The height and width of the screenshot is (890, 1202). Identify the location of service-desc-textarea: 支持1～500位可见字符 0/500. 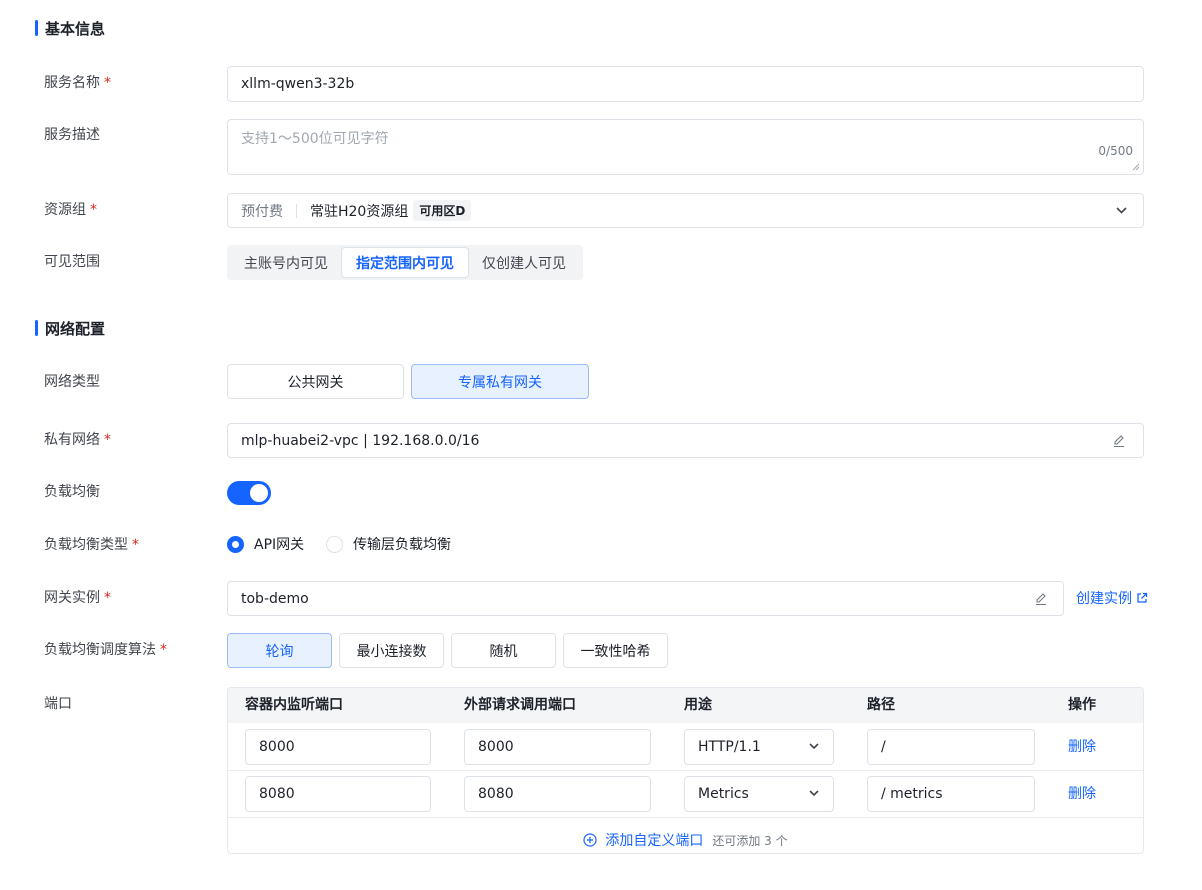
(685, 147).